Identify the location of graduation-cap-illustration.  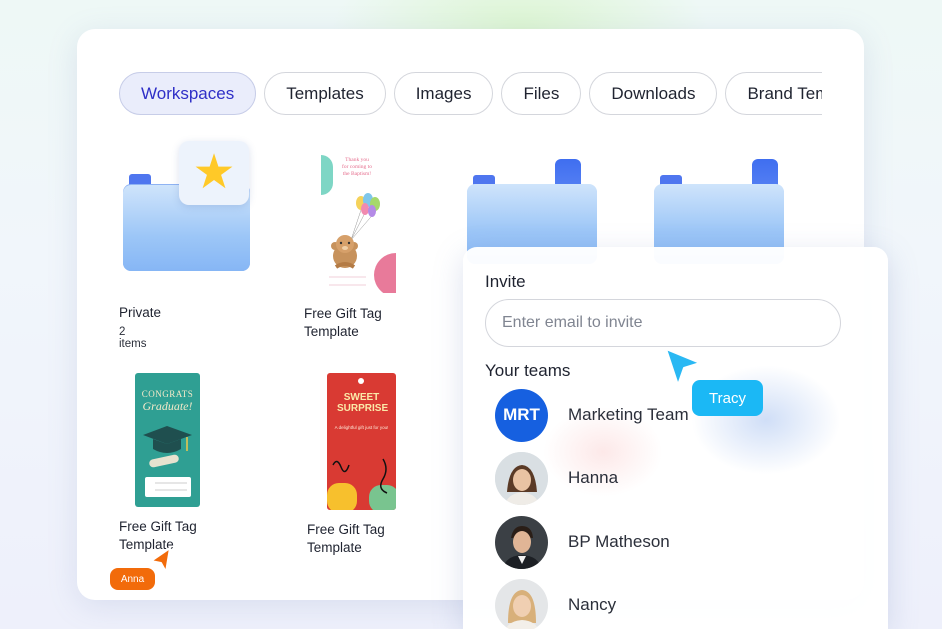
(167, 461).